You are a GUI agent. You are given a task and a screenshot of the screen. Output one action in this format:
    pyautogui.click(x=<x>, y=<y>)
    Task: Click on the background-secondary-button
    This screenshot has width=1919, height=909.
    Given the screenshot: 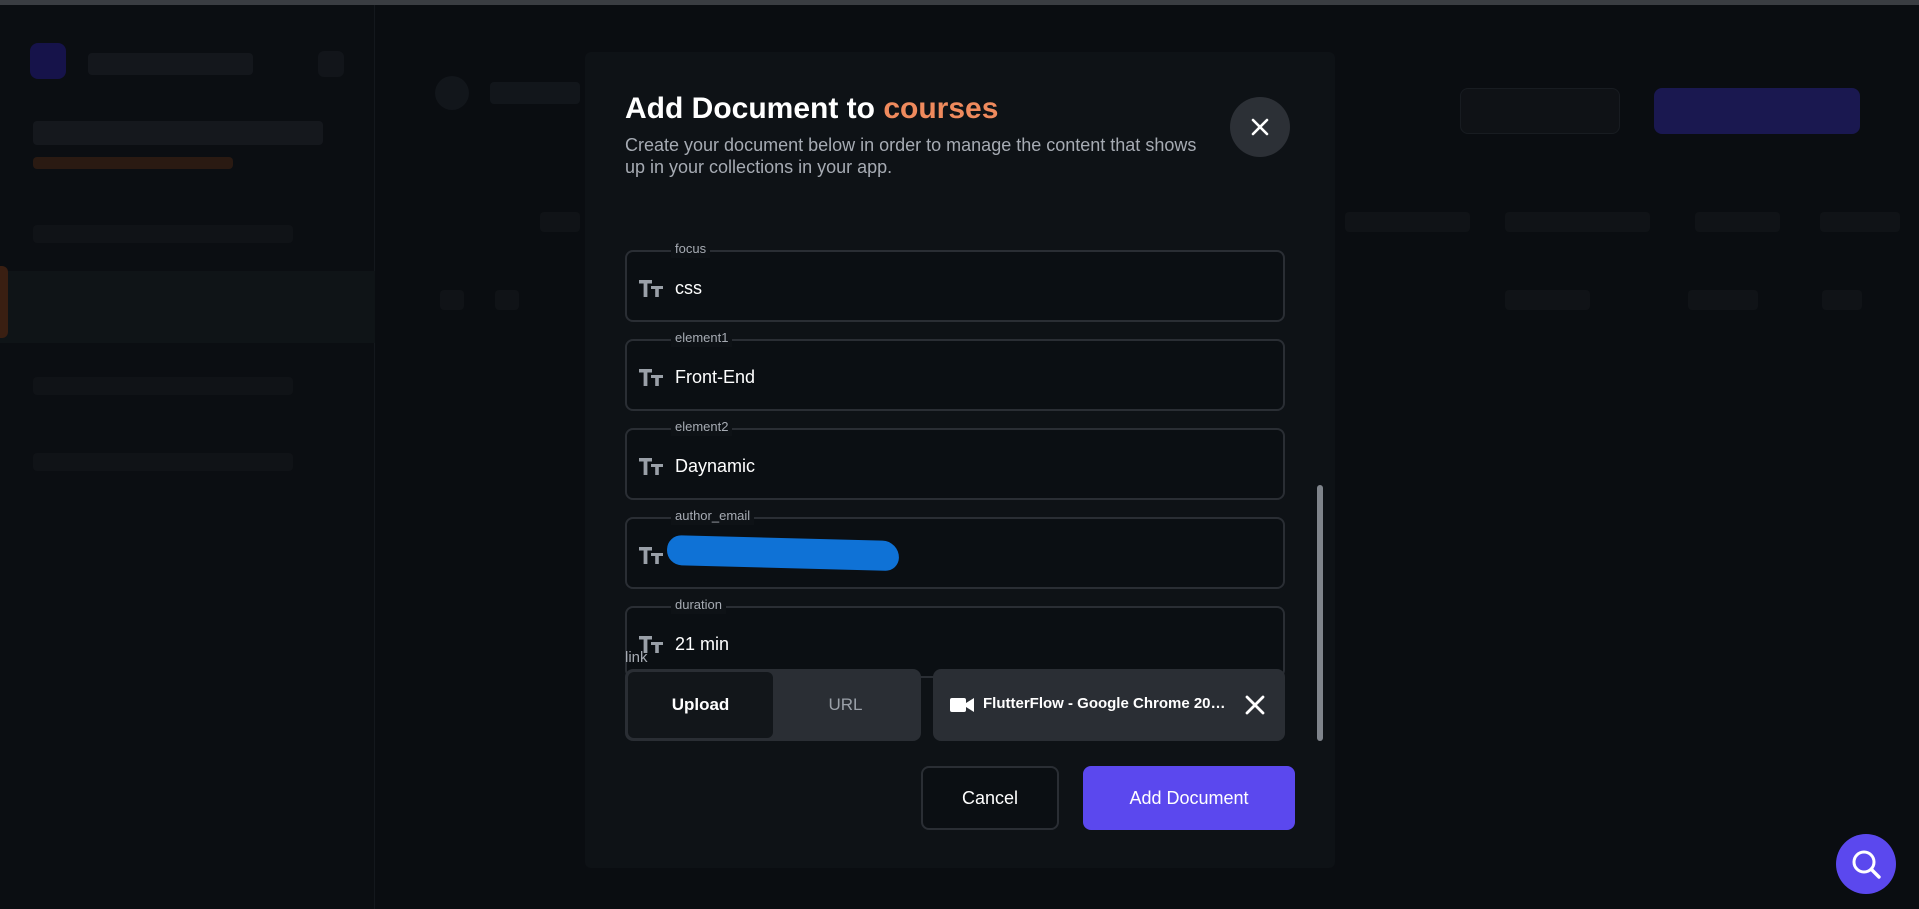 What is the action you would take?
    pyautogui.click(x=1540, y=111)
    